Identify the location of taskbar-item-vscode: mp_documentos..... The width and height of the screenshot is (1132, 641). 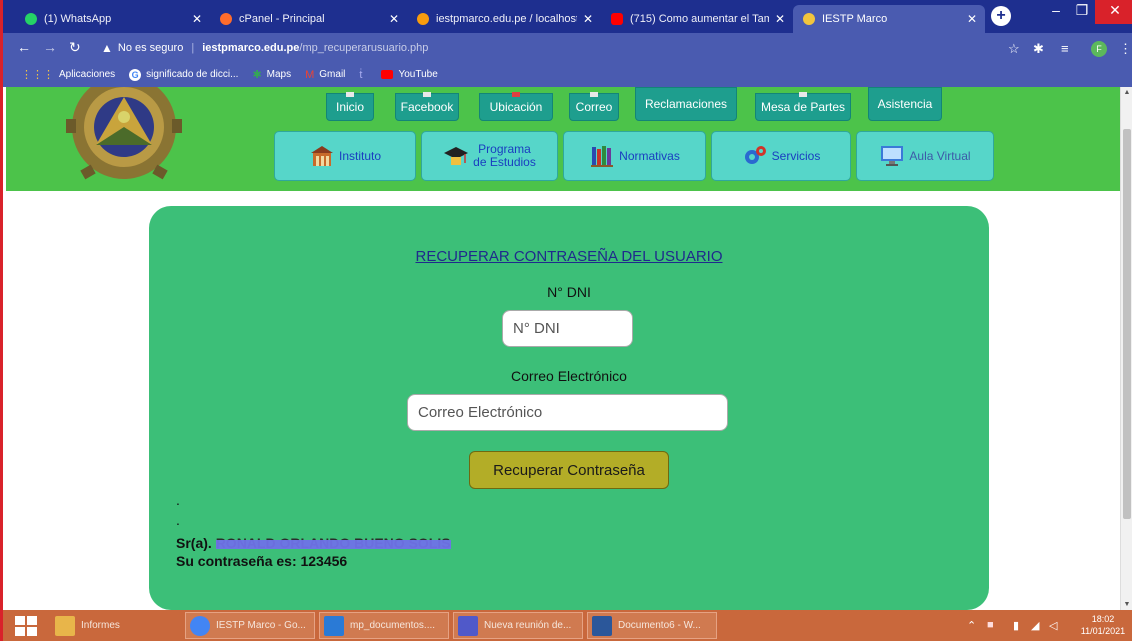
(384, 625).